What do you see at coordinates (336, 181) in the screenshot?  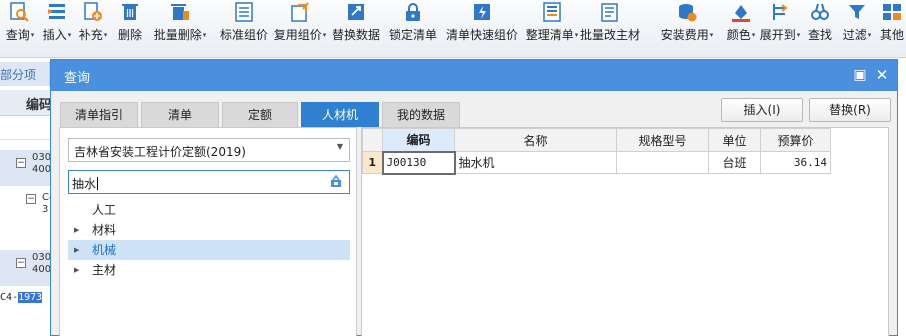 I see `clear-search-icon` at bounding box center [336, 181].